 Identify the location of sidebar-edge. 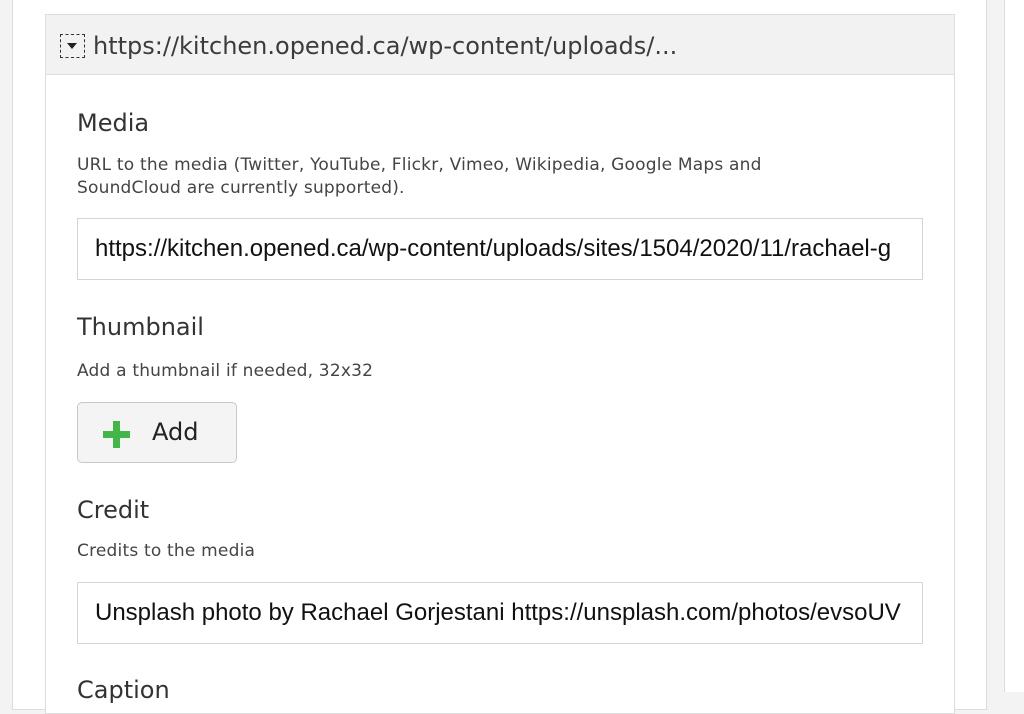
(1014, 346).